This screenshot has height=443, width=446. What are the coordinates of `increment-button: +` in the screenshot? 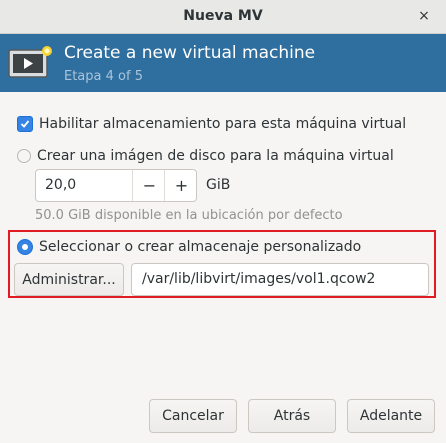 It's located at (181, 185).